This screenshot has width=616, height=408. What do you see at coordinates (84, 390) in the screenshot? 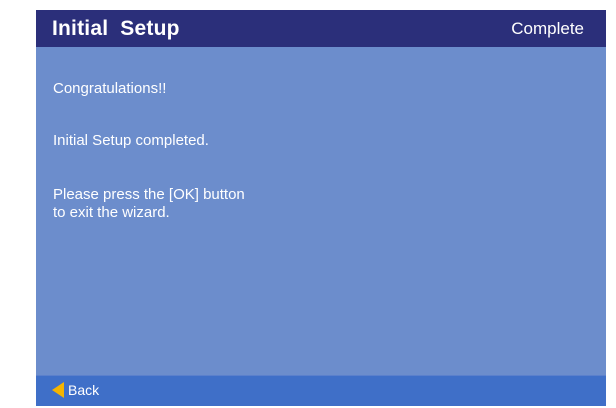
I see `back-label: Back` at bounding box center [84, 390].